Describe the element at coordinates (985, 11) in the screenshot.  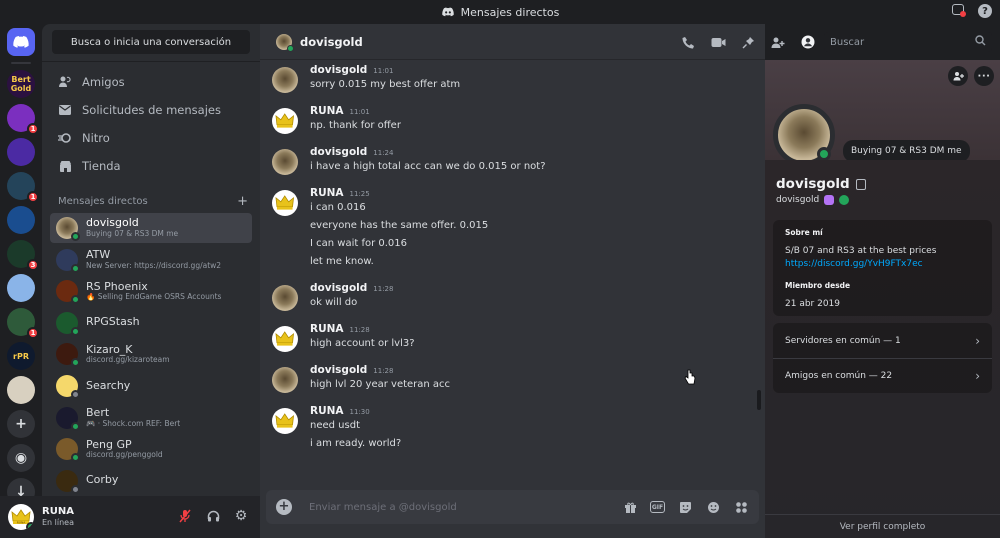
I see `help-icon: ?` at that location.